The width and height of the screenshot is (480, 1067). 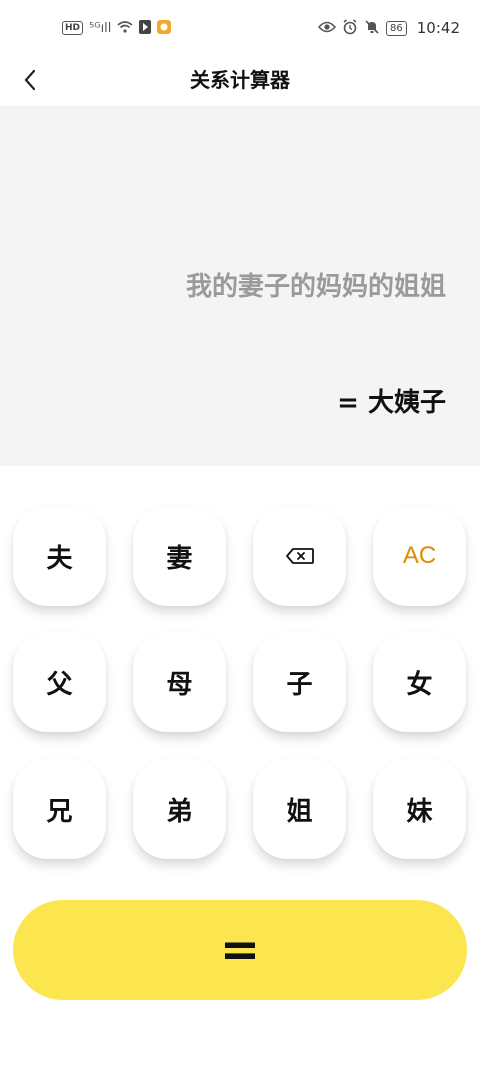 What do you see at coordinates (419, 556) in the screenshot?
I see `clear-all-button: AC` at bounding box center [419, 556].